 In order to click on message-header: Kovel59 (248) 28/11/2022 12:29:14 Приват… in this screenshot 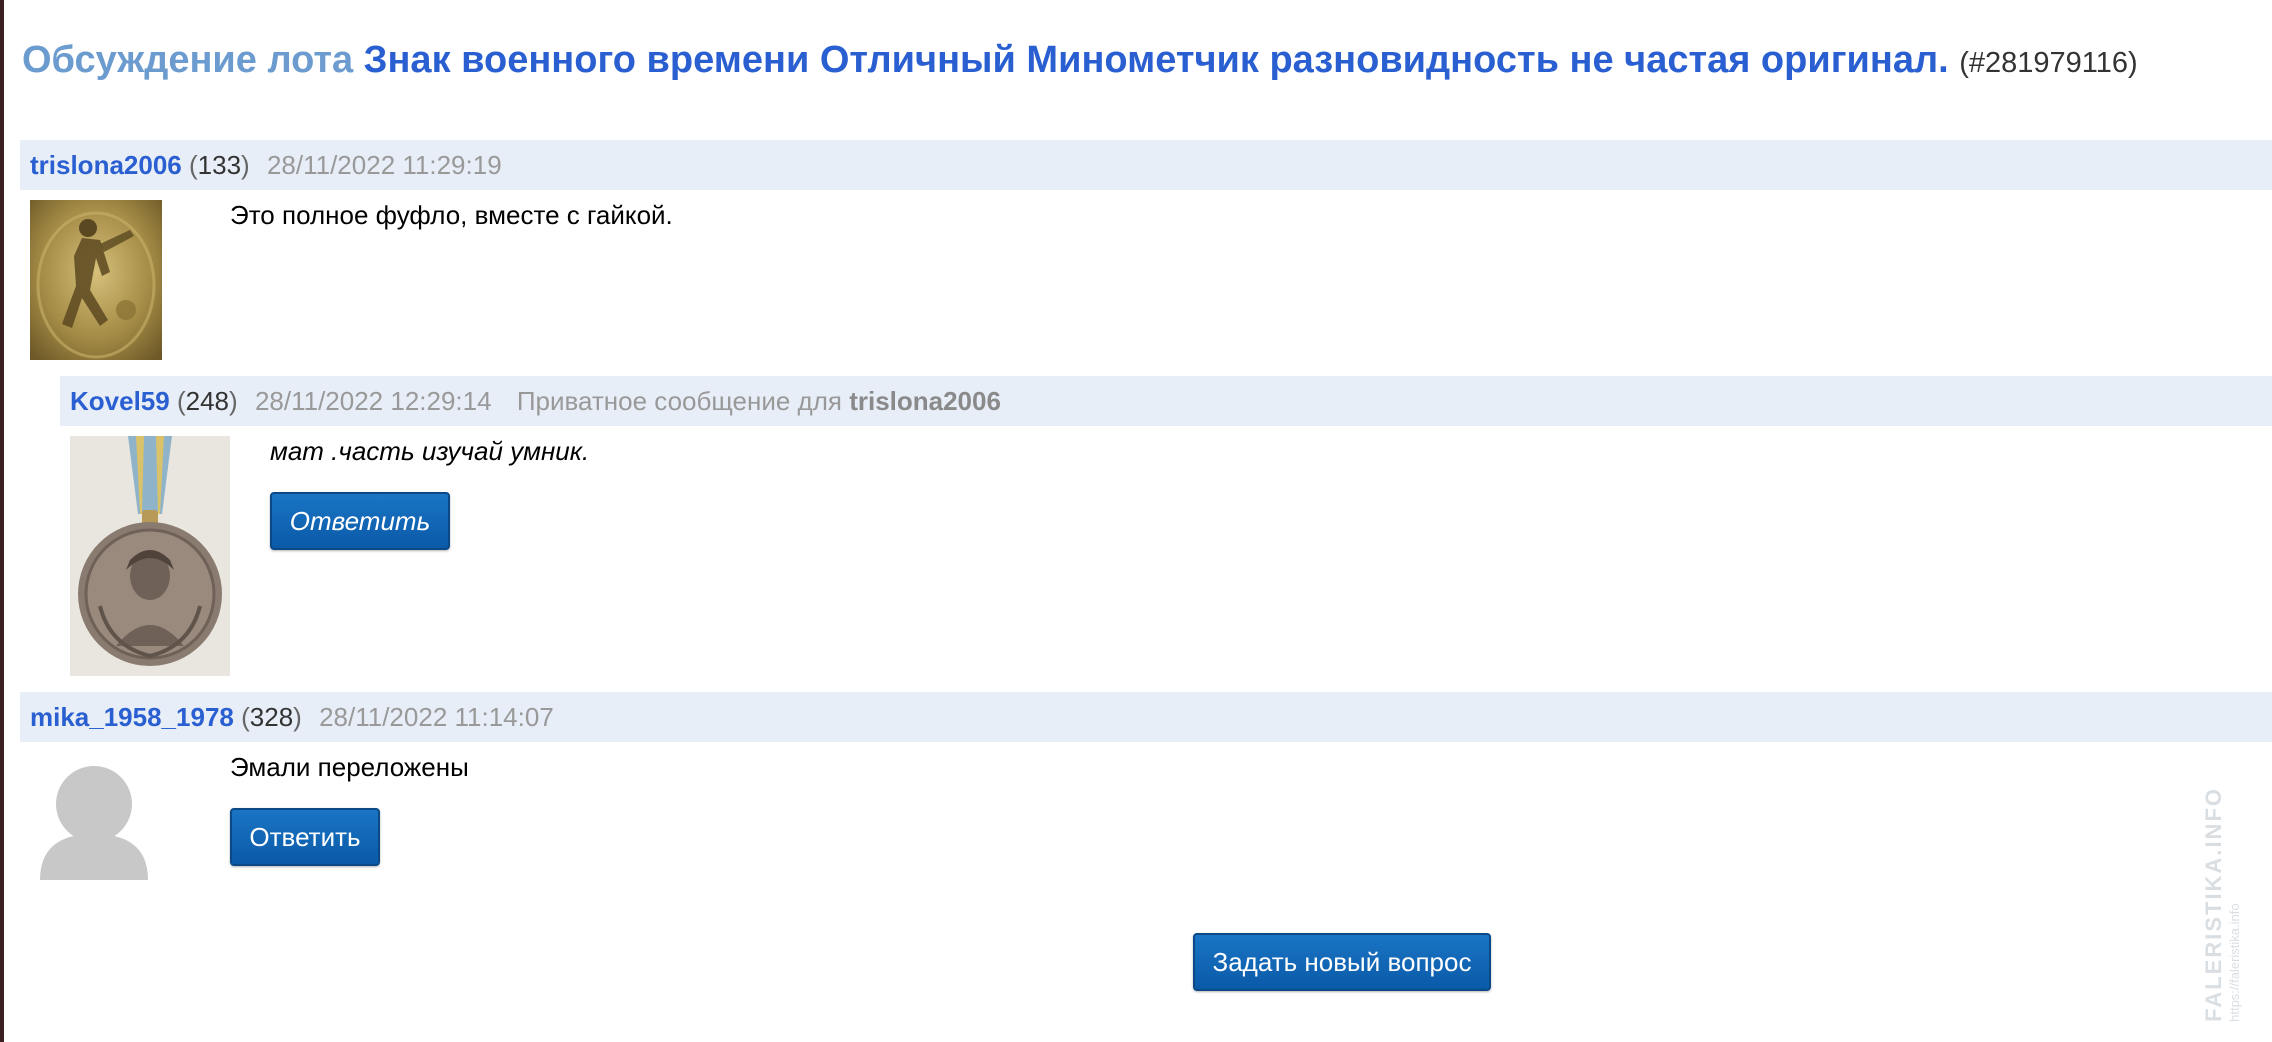, I will do `click(1166, 401)`.